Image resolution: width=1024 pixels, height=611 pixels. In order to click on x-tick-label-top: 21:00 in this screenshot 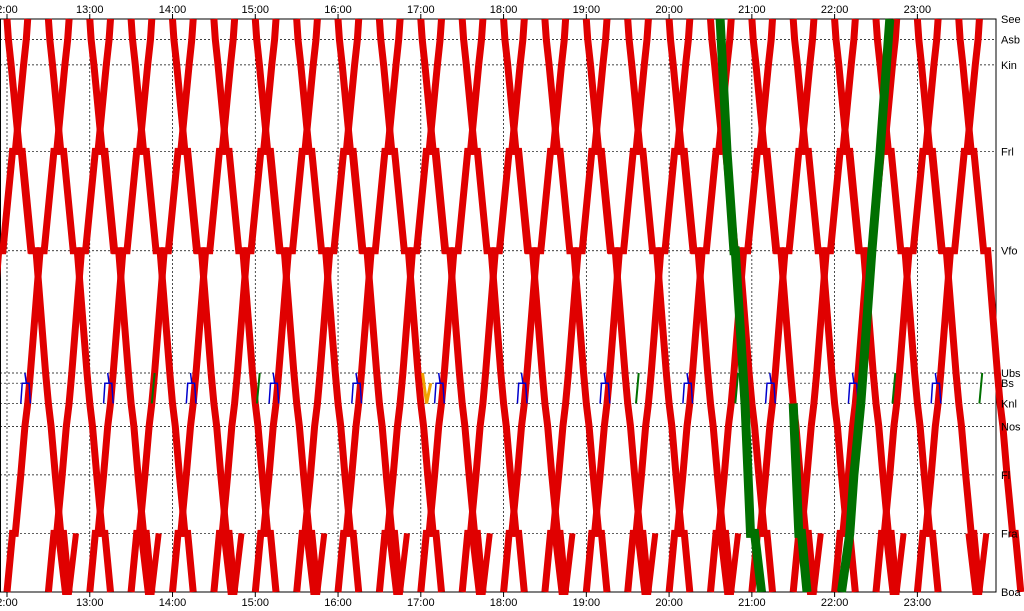, I will do `click(752, 10)`.